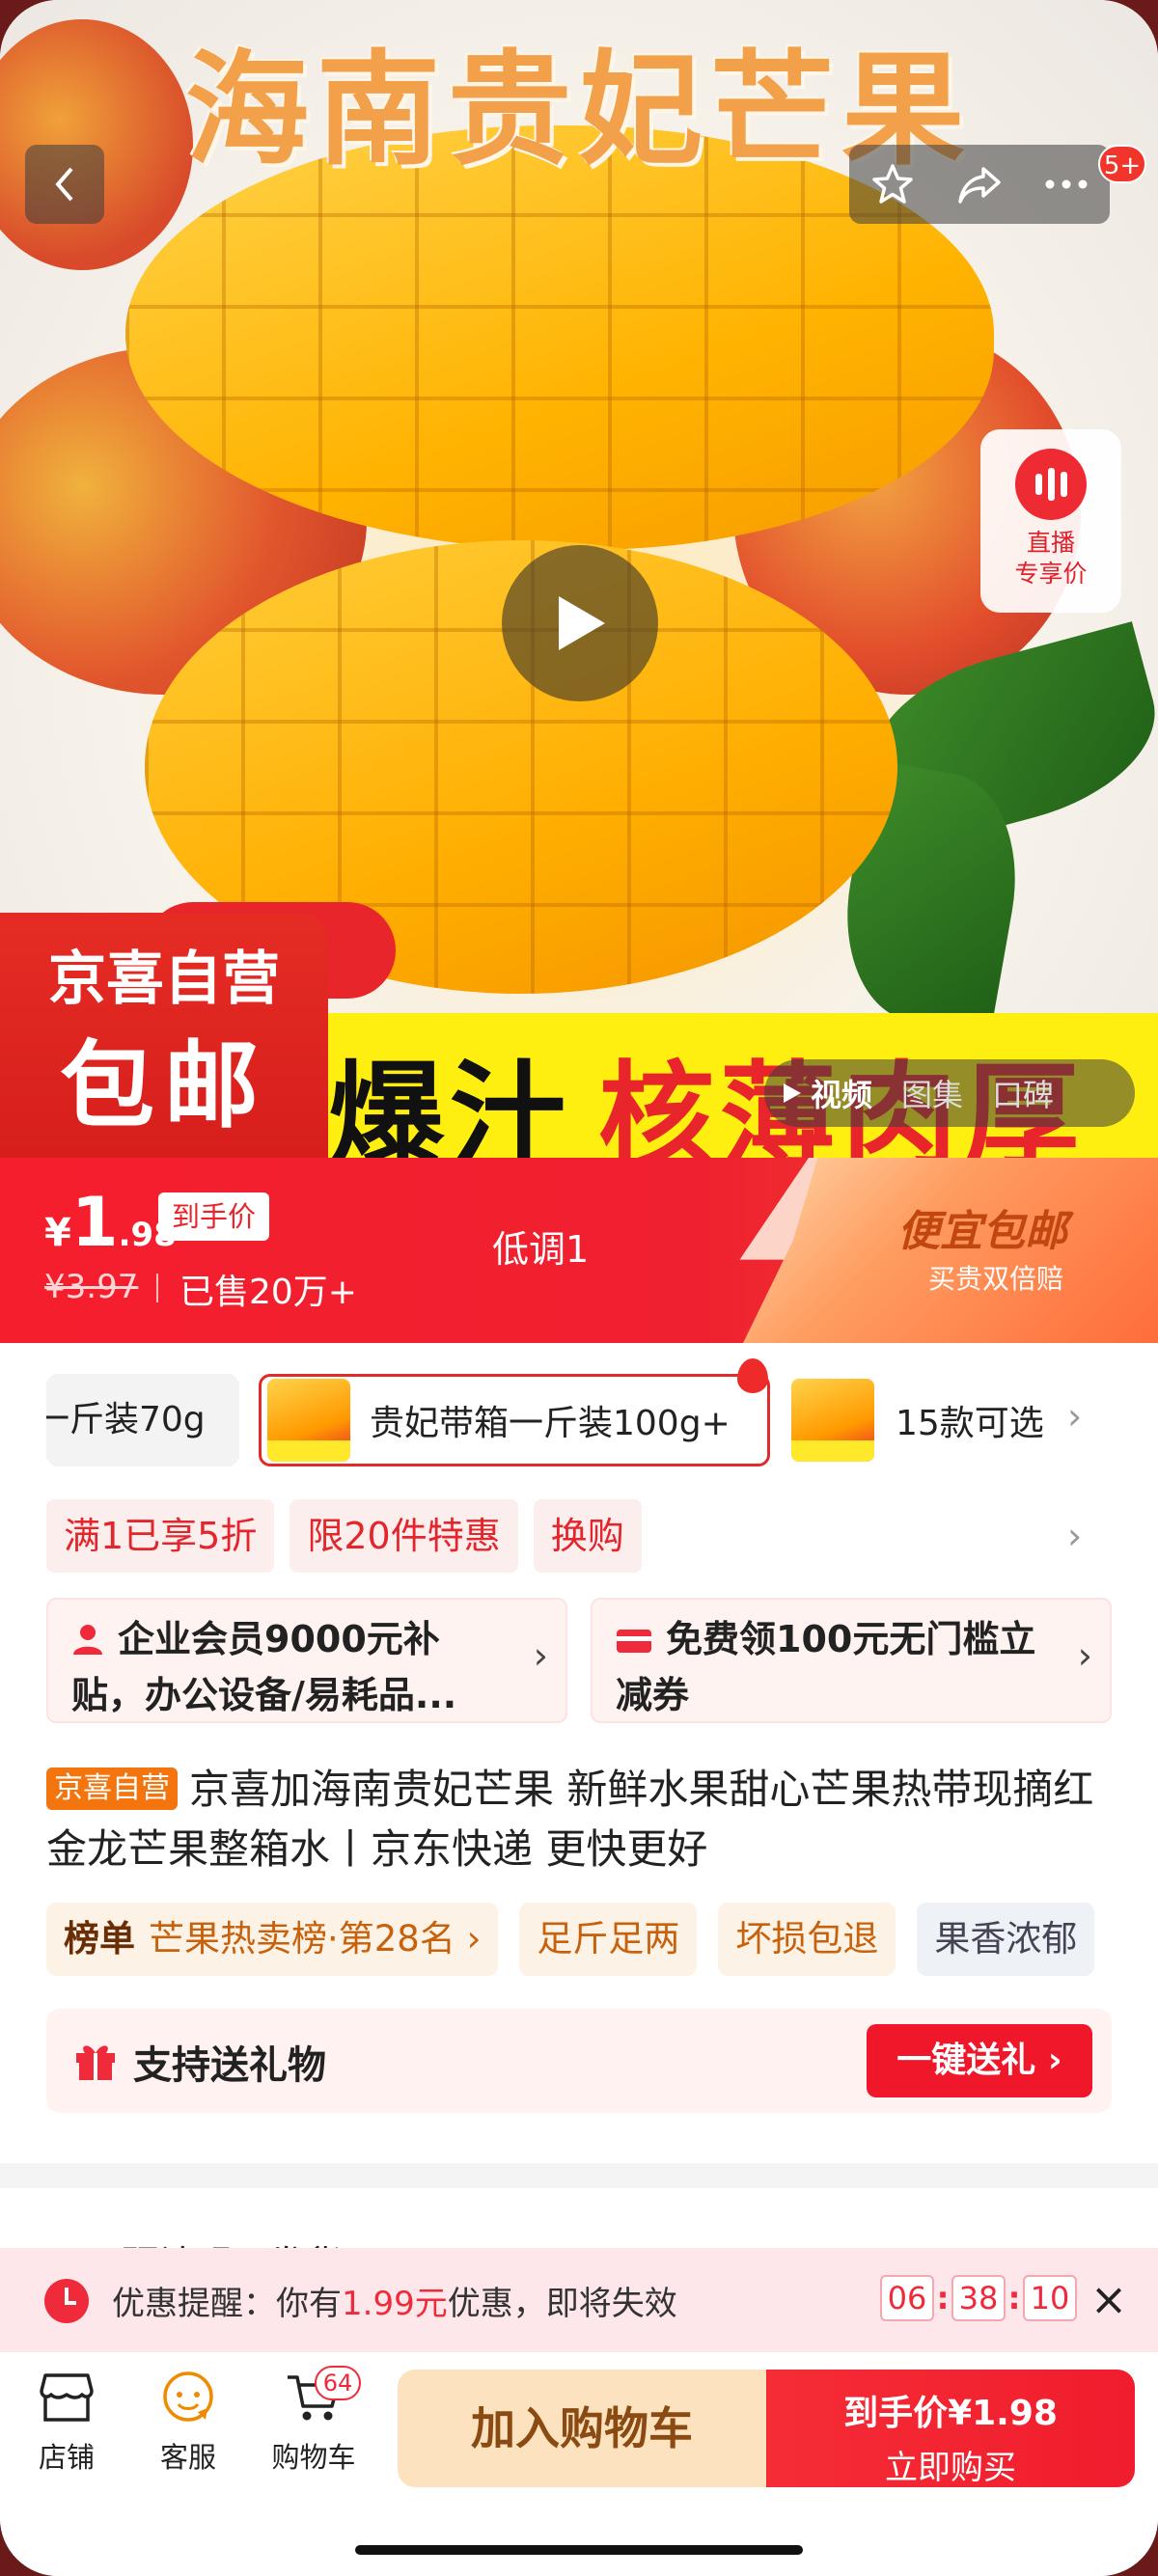  I want to click on final-price: ¥ 1 .98, so click(110, 1223).